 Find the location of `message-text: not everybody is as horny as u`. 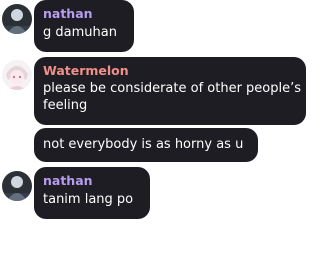

message-text: not everybody is as horny as u is located at coordinates (143, 144).